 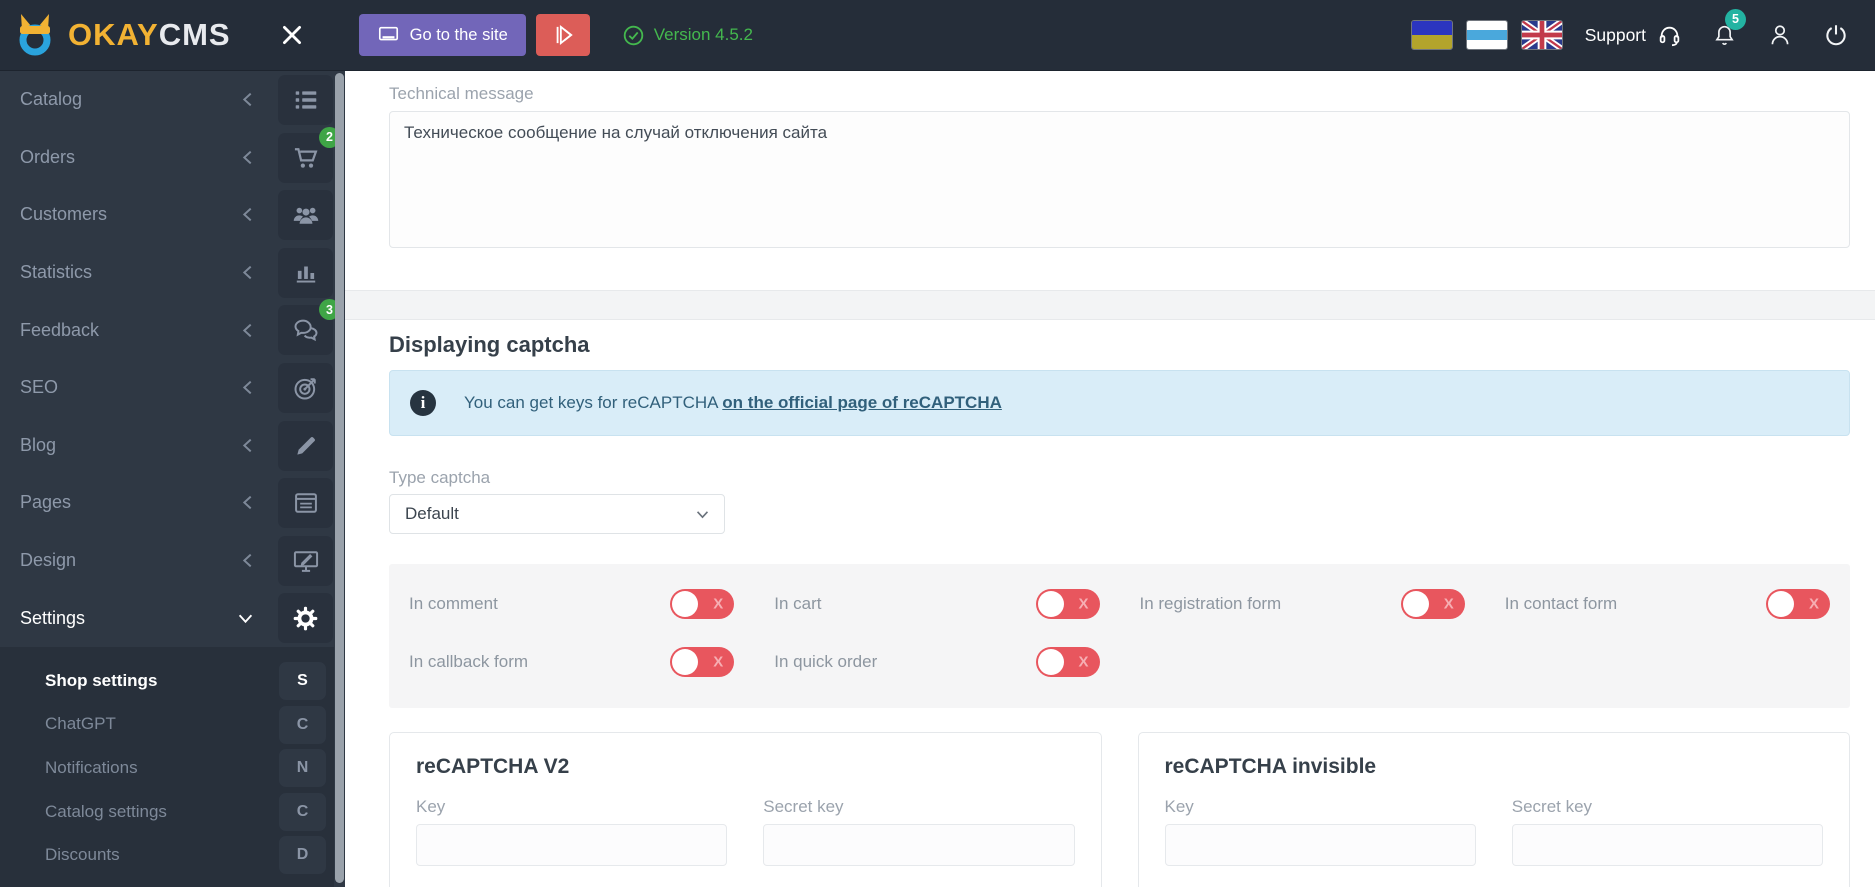 What do you see at coordinates (138, 215) in the screenshot?
I see `sidebar-item-customers: Customers` at bounding box center [138, 215].